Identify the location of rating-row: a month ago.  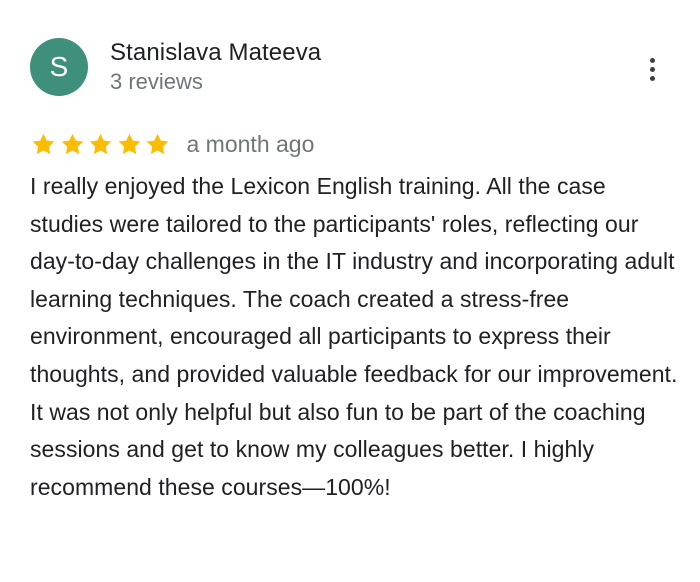
(172, 144).